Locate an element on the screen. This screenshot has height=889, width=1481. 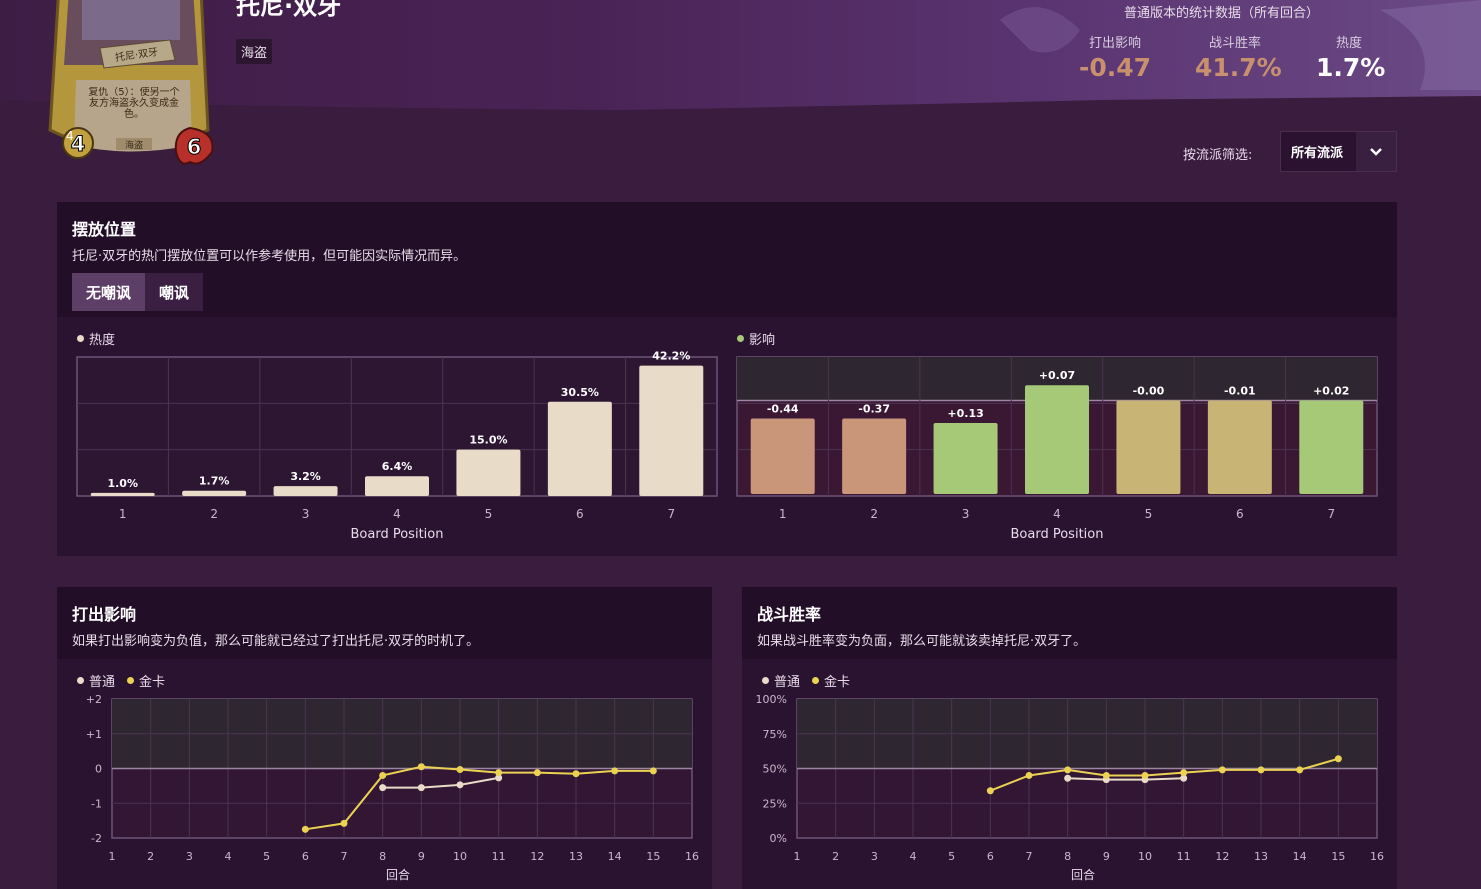
data-label: 42.2% is located at coordinates (671, 356).